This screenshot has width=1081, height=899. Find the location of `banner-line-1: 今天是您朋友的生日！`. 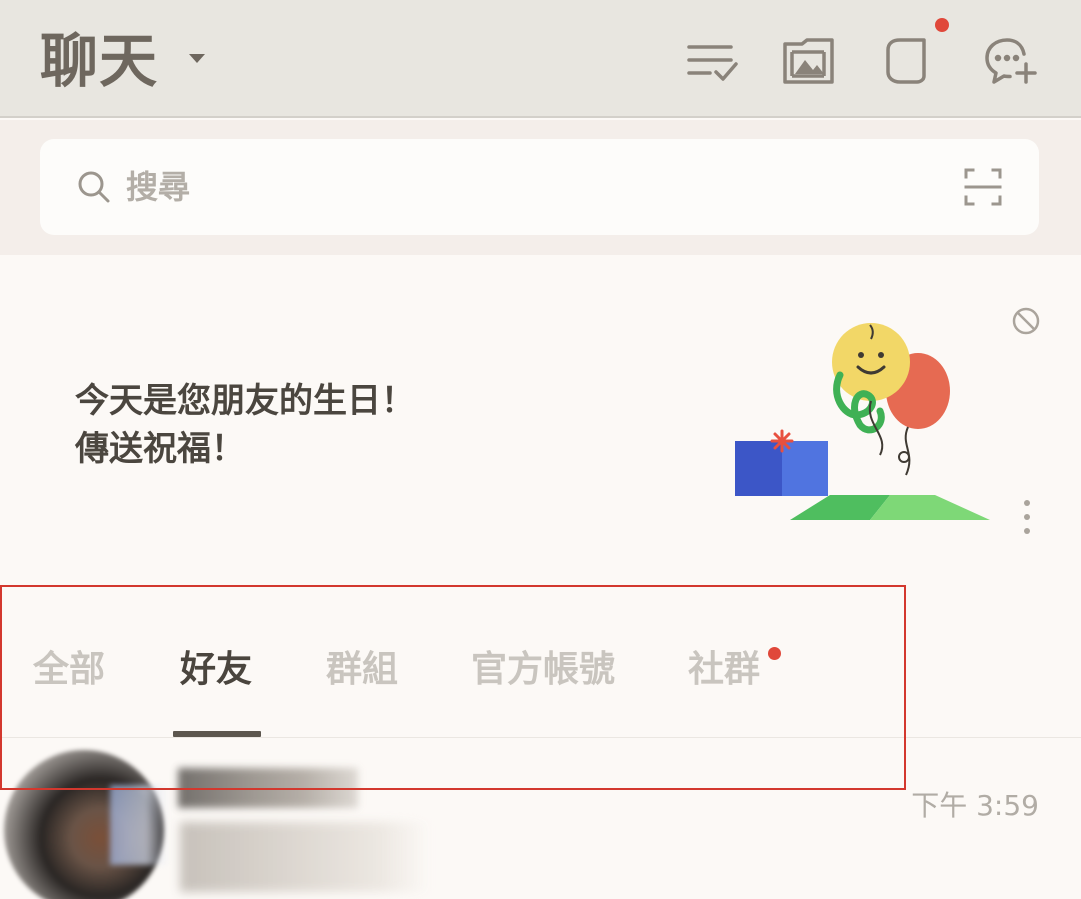

banner-line-1: 今天是您朋友的生日！ is located at coordinates (245, 401).